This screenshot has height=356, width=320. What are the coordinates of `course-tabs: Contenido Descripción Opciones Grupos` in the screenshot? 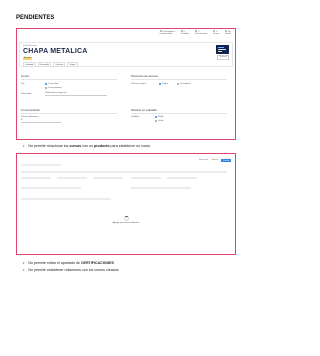 It's located at (50, 65).